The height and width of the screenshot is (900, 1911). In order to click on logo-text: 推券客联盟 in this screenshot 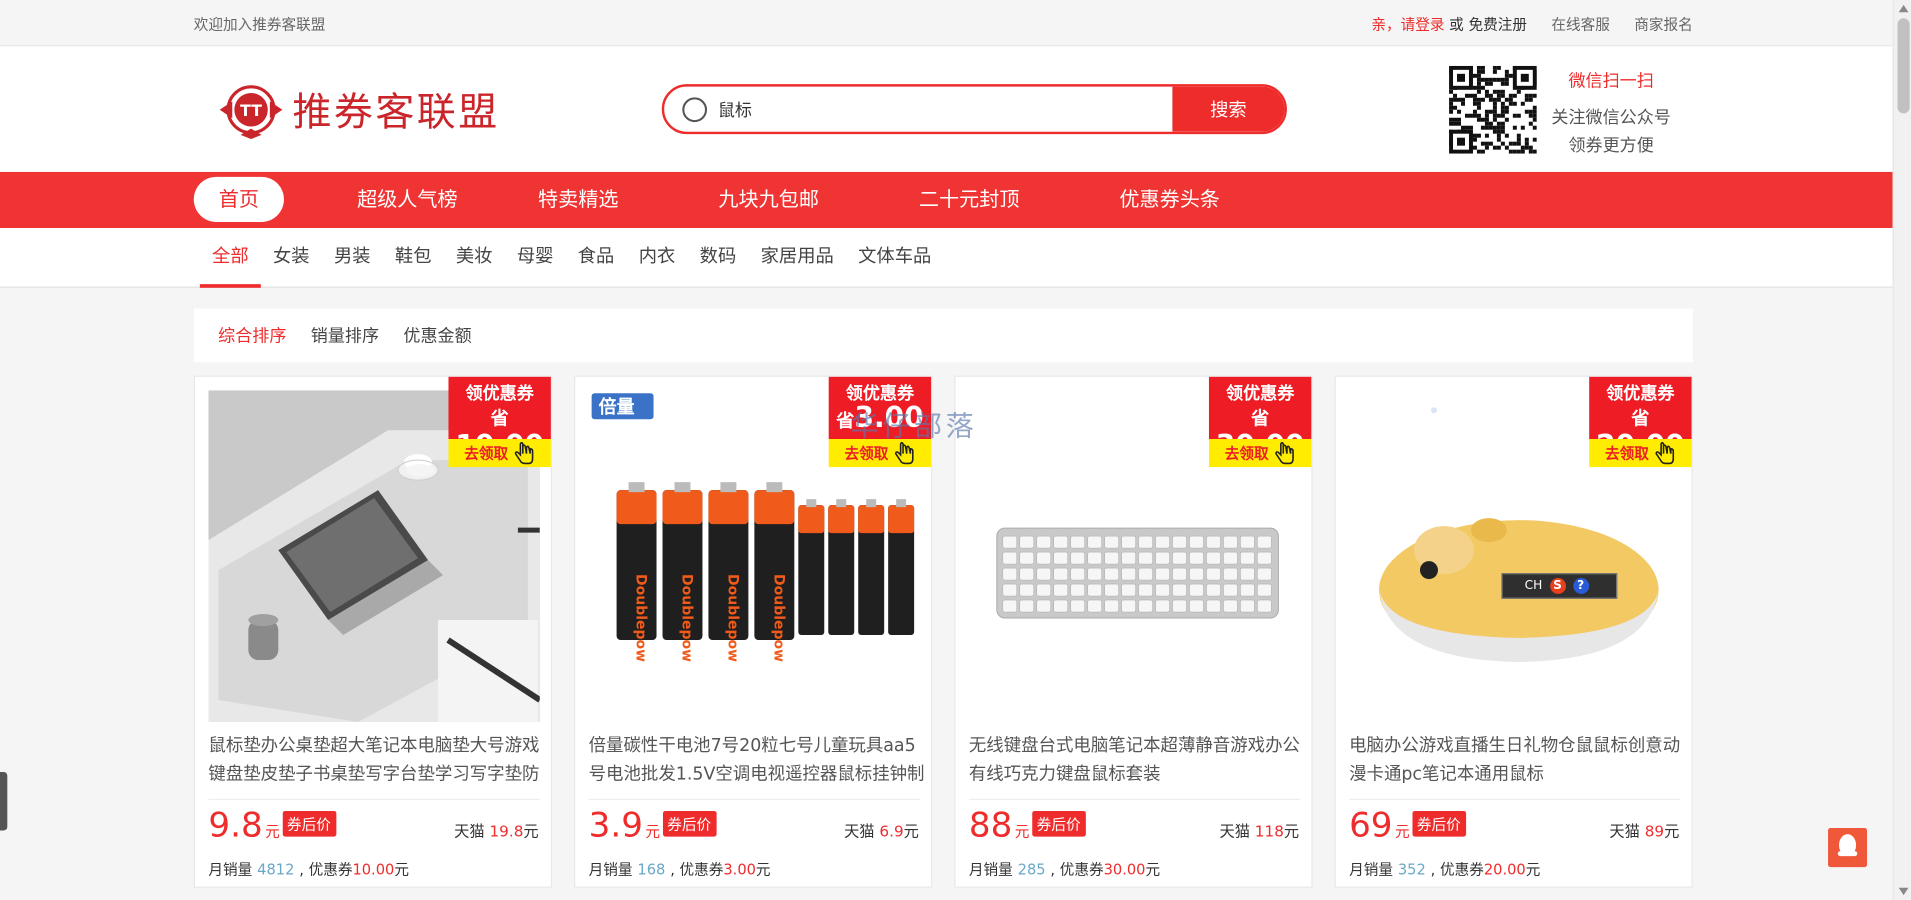, I will do `click(396, 112)`.